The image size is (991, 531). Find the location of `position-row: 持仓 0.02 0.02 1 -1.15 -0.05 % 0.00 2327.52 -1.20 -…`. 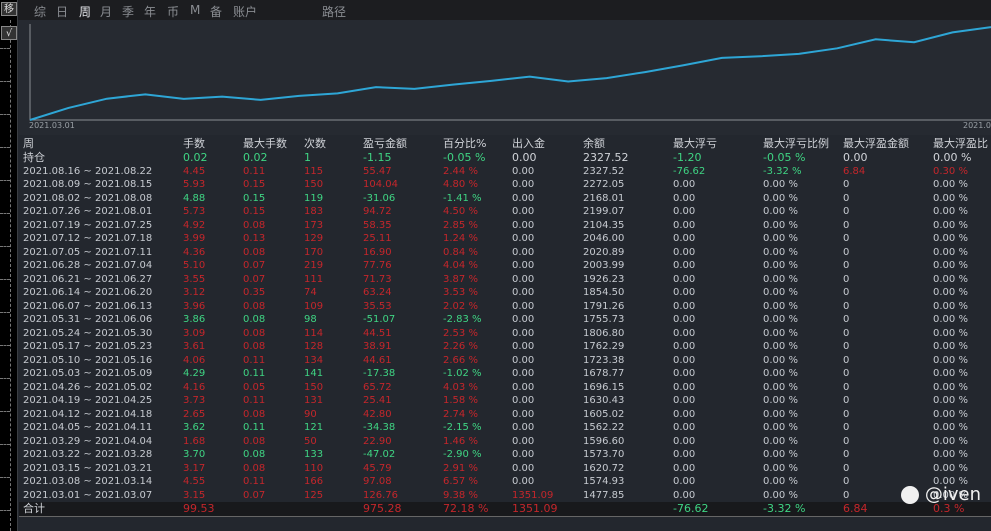

position-row: 持仓 0.02 0.02 1 -1.15 -0.05 % 0.00 2327.52 -1.20 -… is located at coordinates (505, 158).